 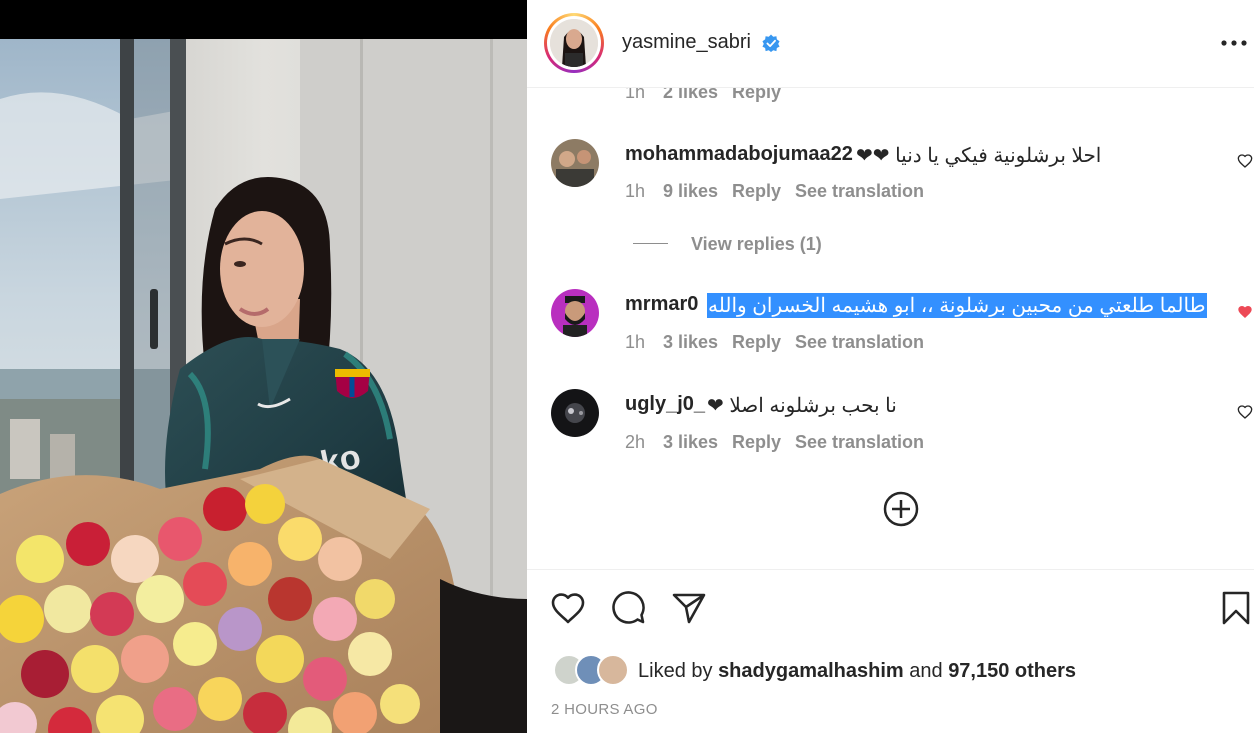 I want to click on post-timestamp: 2 HOURS AGO, so click(x=604, y=709).